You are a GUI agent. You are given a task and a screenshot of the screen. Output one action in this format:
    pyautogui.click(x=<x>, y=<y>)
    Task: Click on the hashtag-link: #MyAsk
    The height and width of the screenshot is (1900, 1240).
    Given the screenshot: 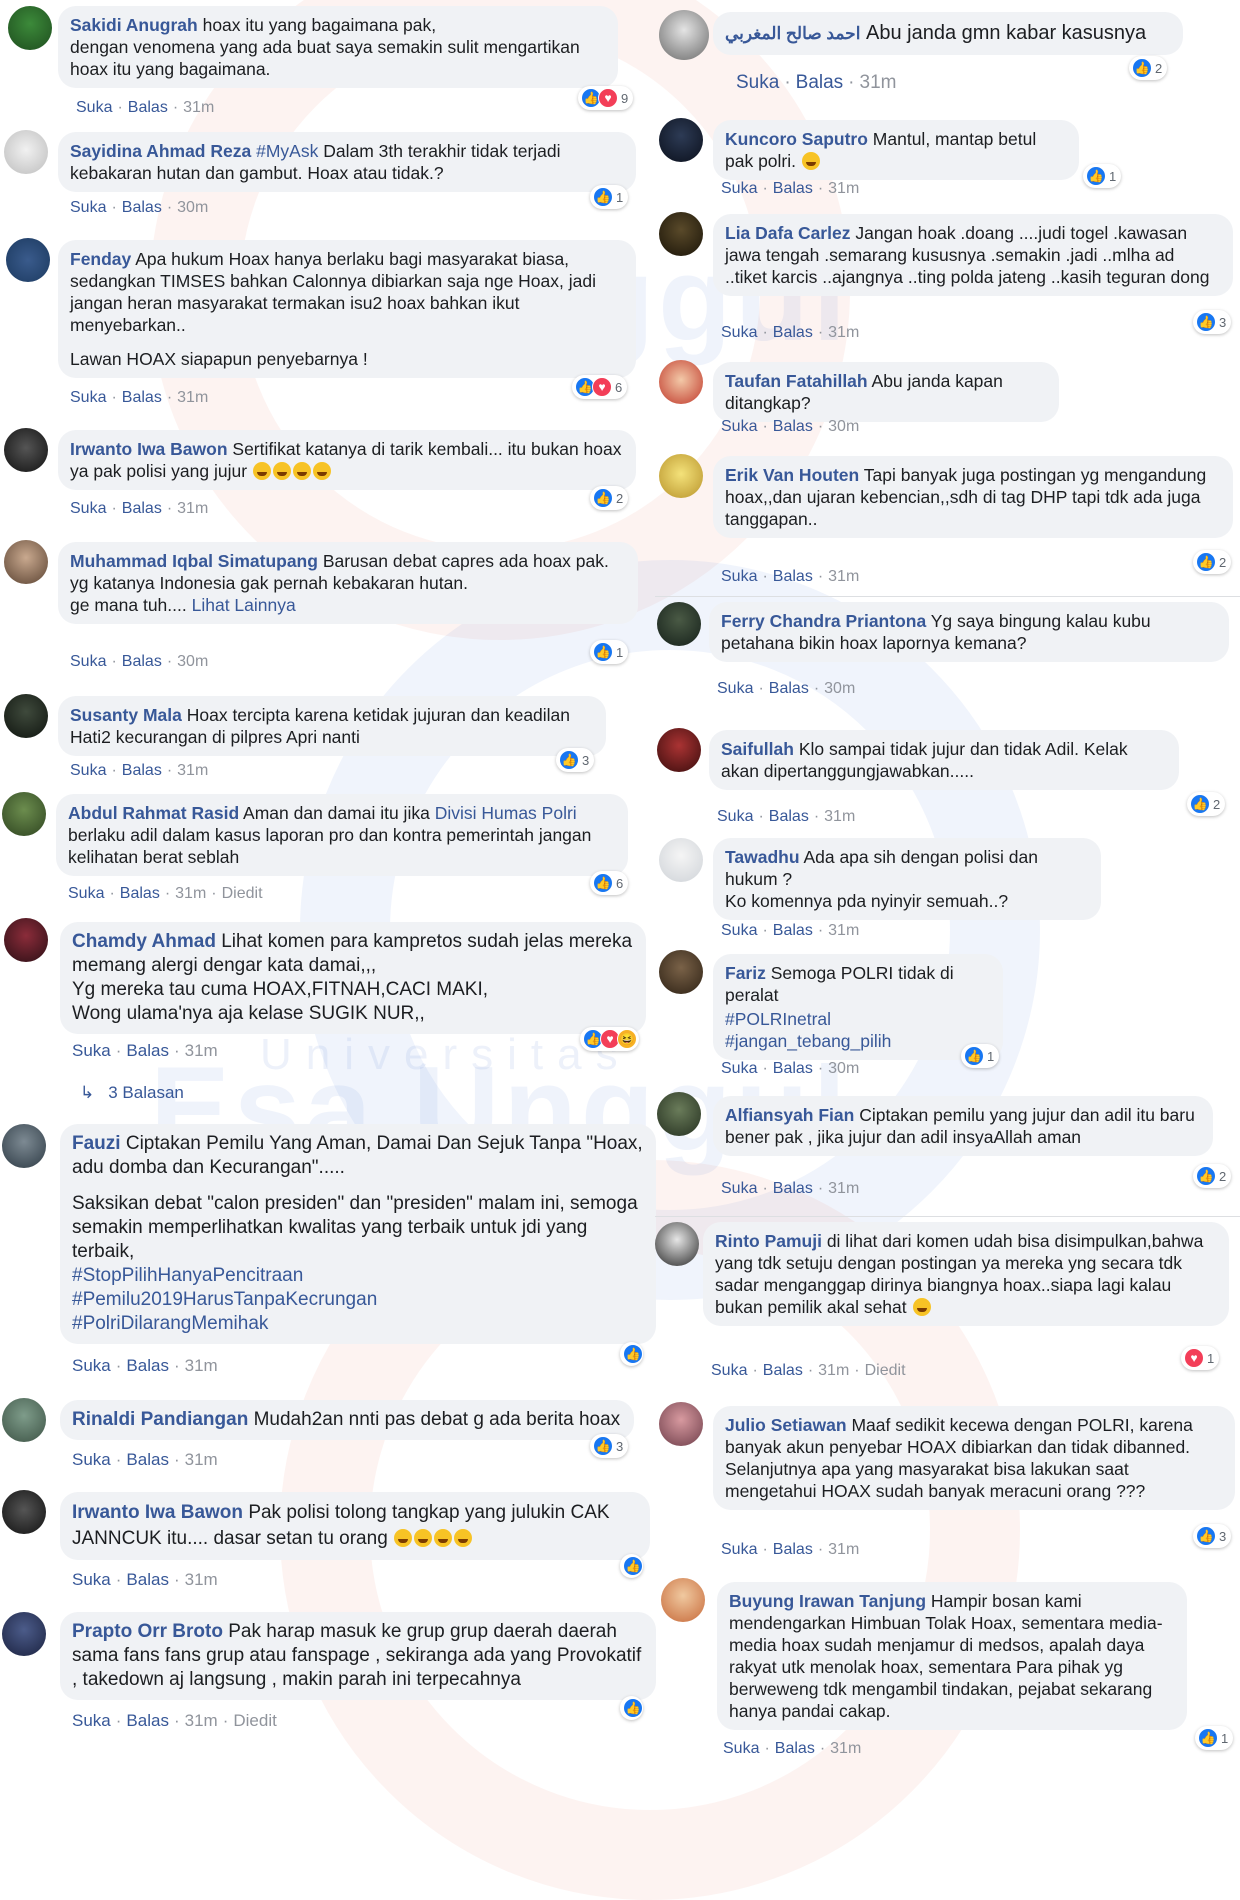 What is the action you would take?
    pyautogui.click(x=287, y=151)
    